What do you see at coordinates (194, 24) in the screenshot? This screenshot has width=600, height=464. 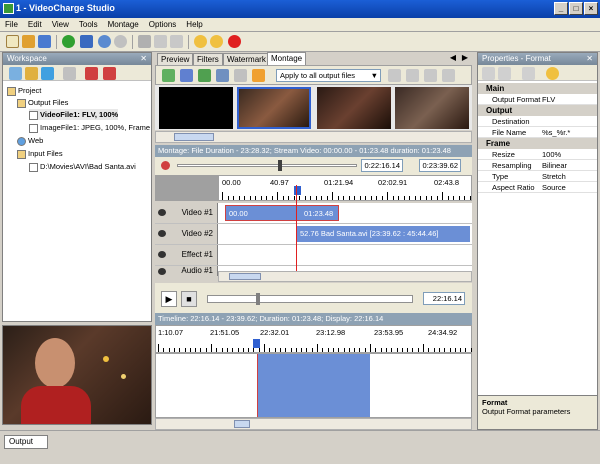 I see `menu-help: Help` at bounding box center [194, 24].